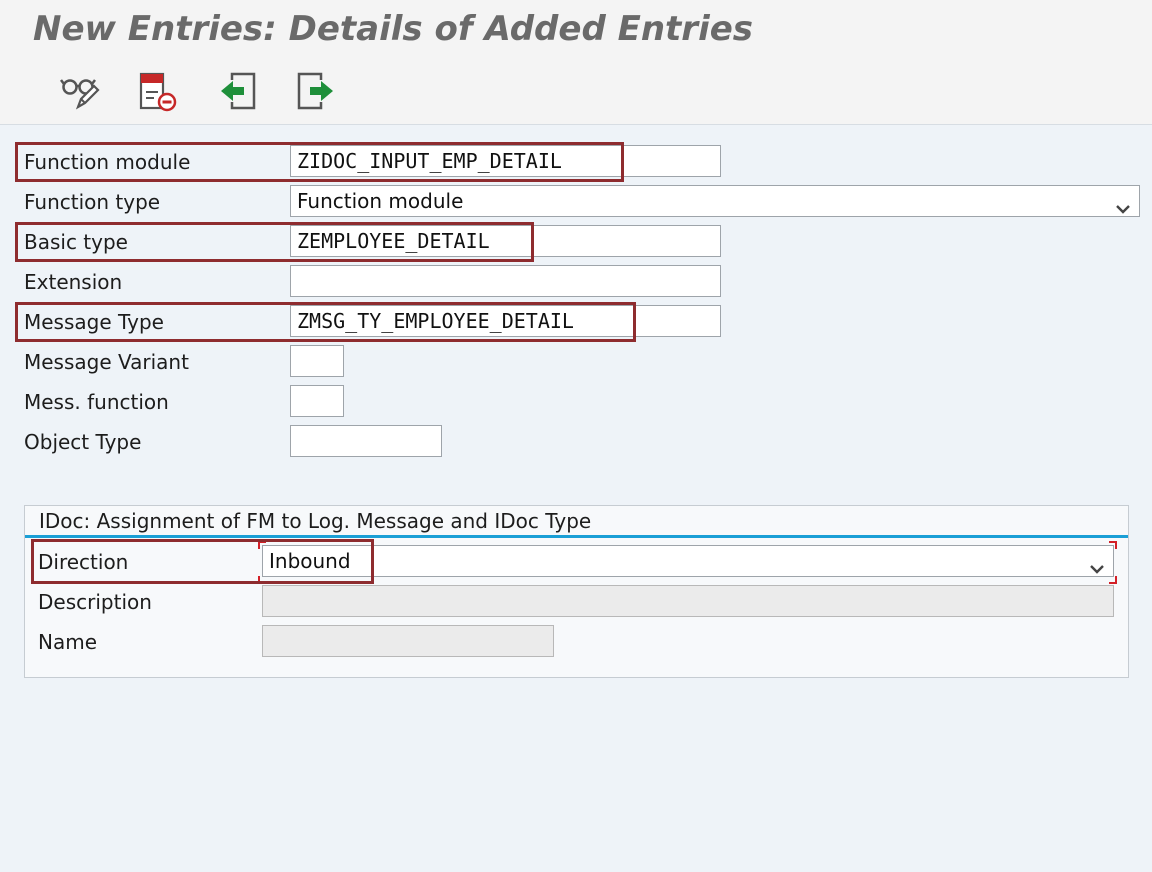  What do you see at coordinates (92, 202) in the screenshot?
I see `function-type-label: Function type` at bounding box center [92, 202].